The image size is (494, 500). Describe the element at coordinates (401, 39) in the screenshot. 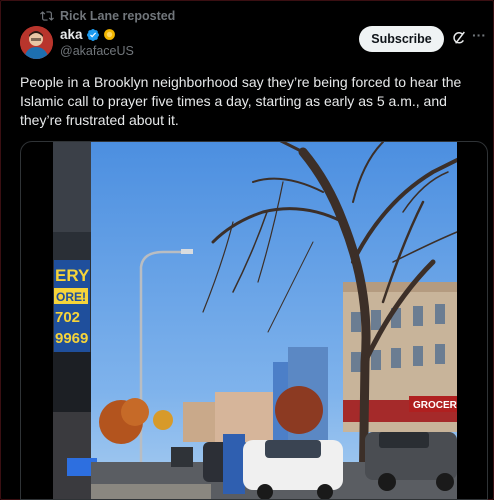

I see `subscribe-button: Subscribe` at that location.